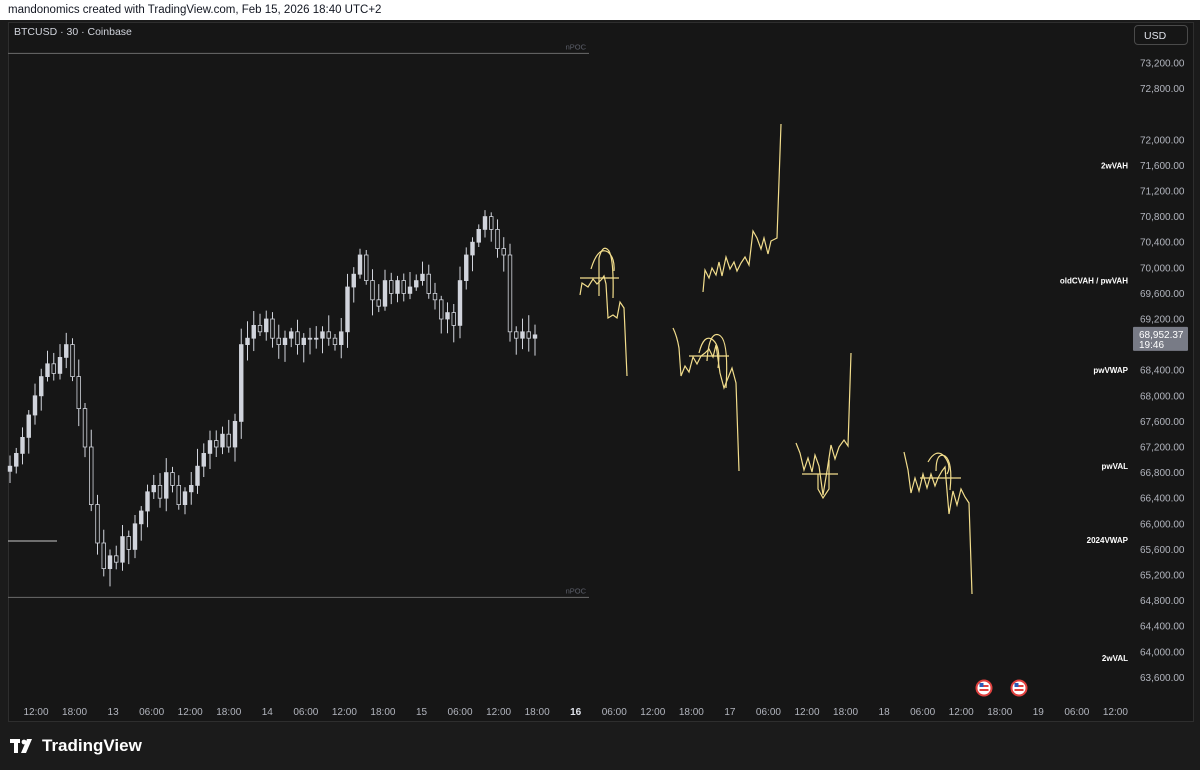 The image size is (1200, 770). What do you see at coordinates (1162, 473) in the screenshot?
I see `y-tick-label: 66,800.00` at bounding box center [1162, 473].